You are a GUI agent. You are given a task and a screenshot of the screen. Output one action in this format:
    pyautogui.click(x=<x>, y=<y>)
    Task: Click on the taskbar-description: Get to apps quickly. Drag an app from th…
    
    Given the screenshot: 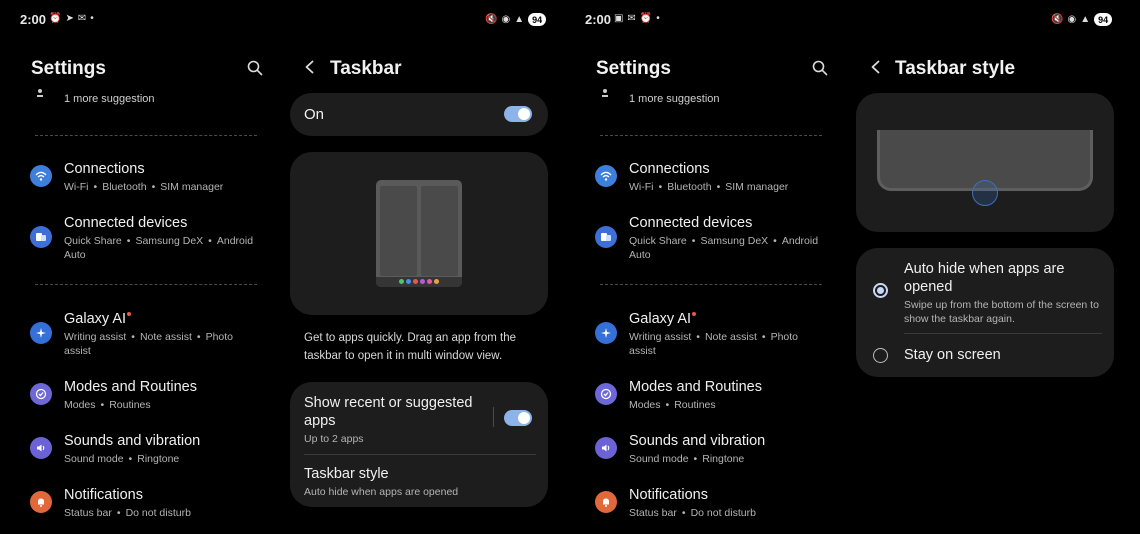 What is the action you would take?
    pyautogui.click(x=410, y=347)
    